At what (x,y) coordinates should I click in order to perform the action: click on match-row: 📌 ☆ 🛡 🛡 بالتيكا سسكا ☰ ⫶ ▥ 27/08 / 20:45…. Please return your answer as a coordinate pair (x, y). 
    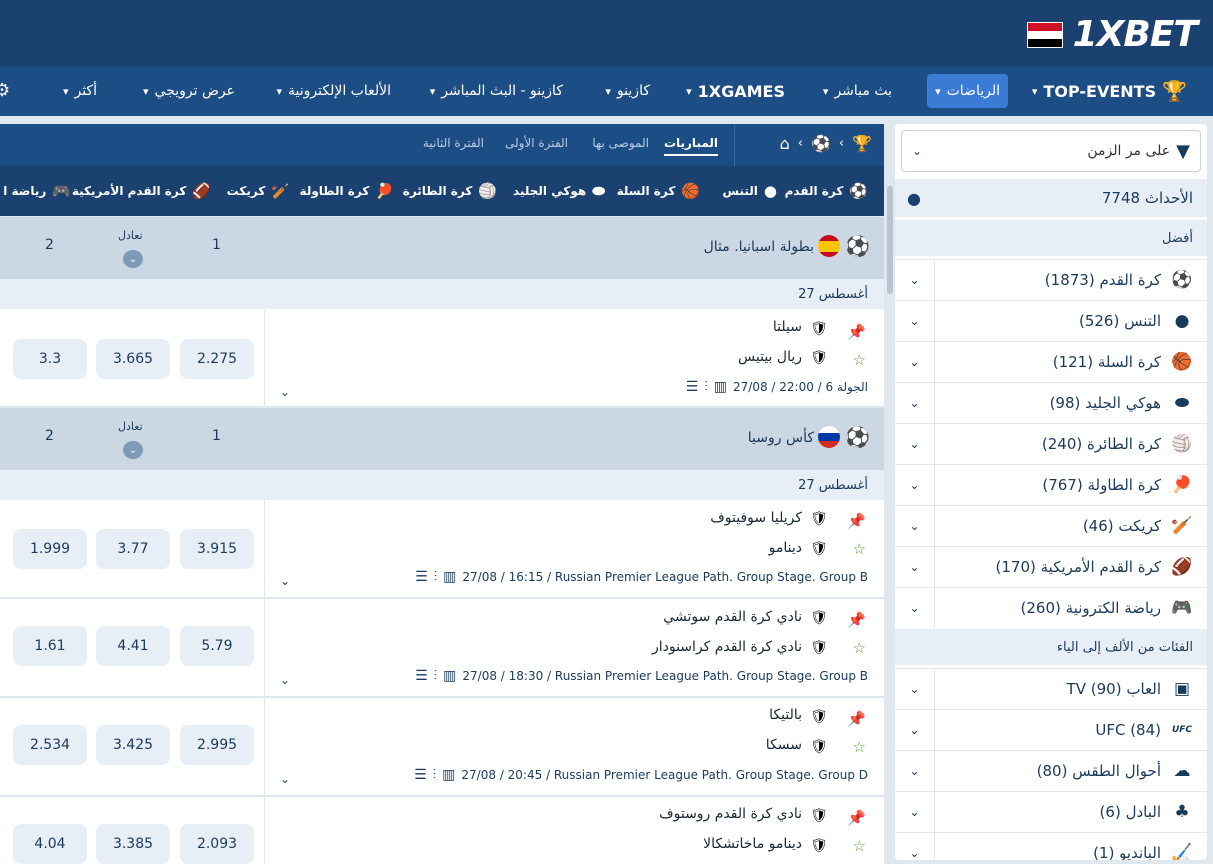
    Looking at the image, I should click on (442, 747).